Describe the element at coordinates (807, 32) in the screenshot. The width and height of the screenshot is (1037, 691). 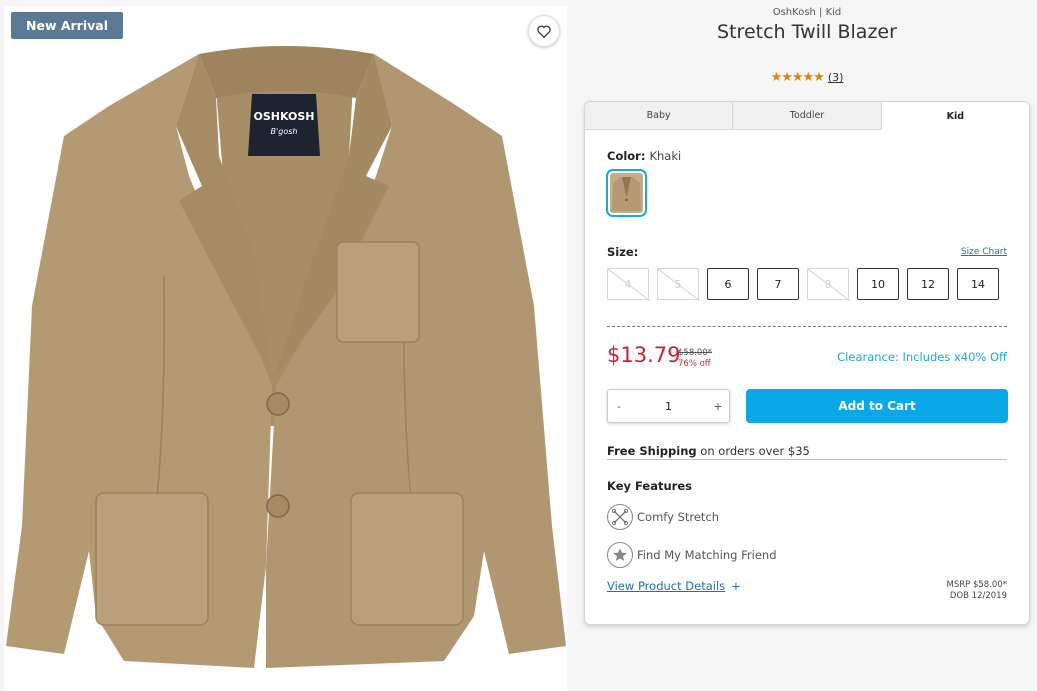
I see `product-title: Stretch Twill Blazer` at that location.